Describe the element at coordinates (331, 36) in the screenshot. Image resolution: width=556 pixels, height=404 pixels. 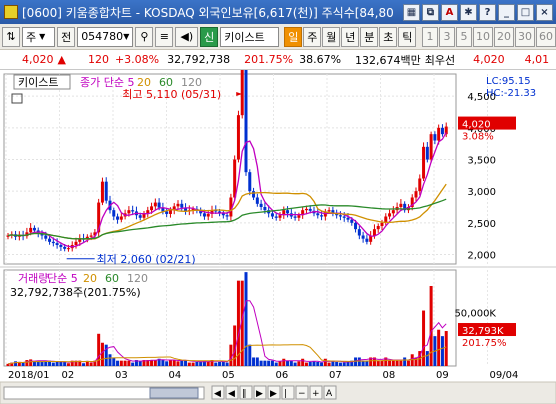
I see `period-button-2: 월` at that location.